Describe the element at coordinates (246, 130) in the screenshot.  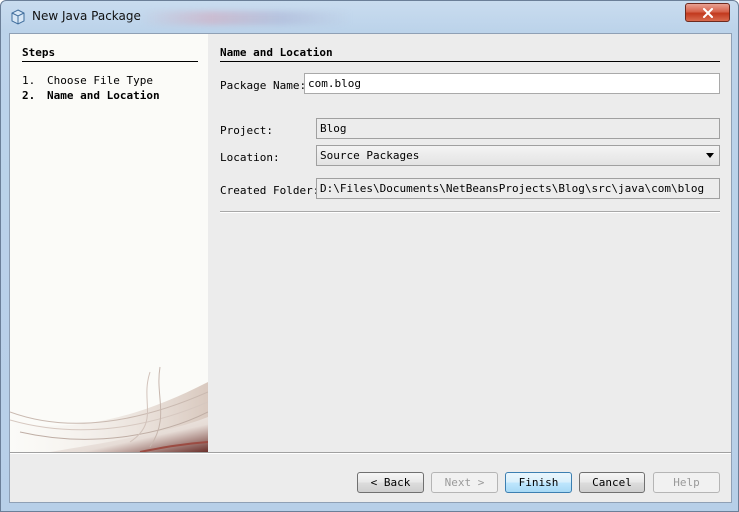
I see `project-label: Project:` at that location.